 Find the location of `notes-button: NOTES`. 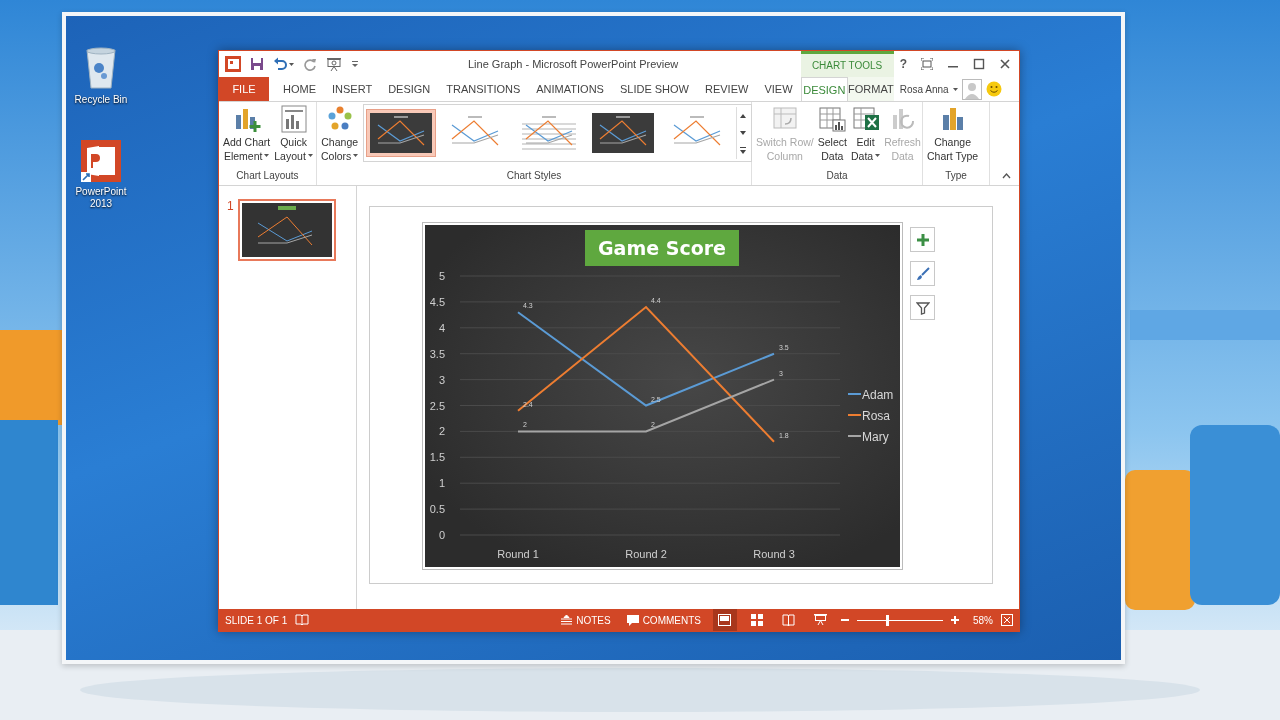

notes-button: NOTES is located at coordinates (586, 620).